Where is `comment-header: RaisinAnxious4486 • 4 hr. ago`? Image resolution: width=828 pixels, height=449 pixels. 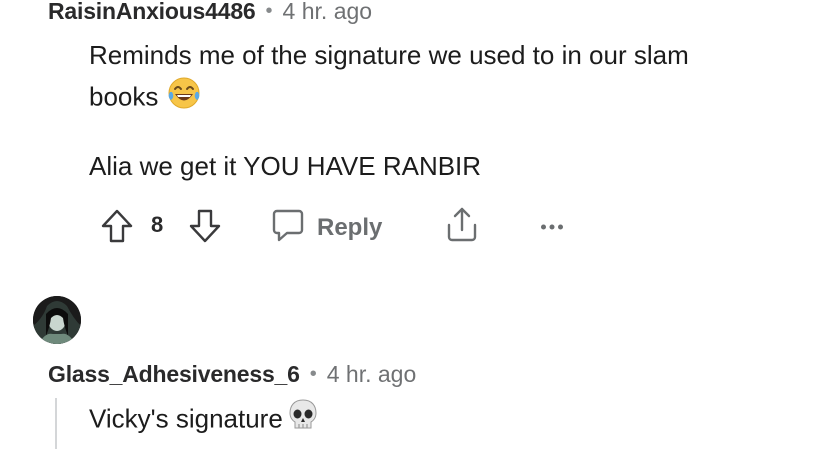 comment-header: RaisinAnxious4486 • 4 hr. ago is located at coordinates (210, 13).